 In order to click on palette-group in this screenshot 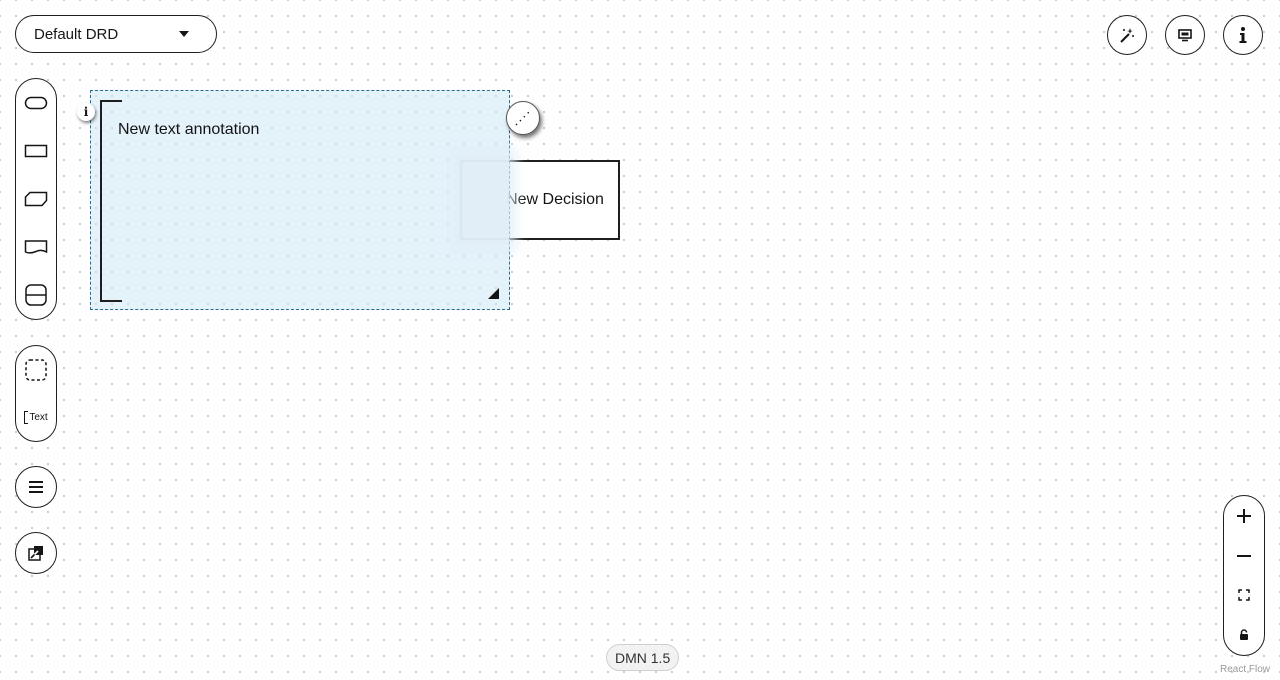, I will do `click(36, 370)`.